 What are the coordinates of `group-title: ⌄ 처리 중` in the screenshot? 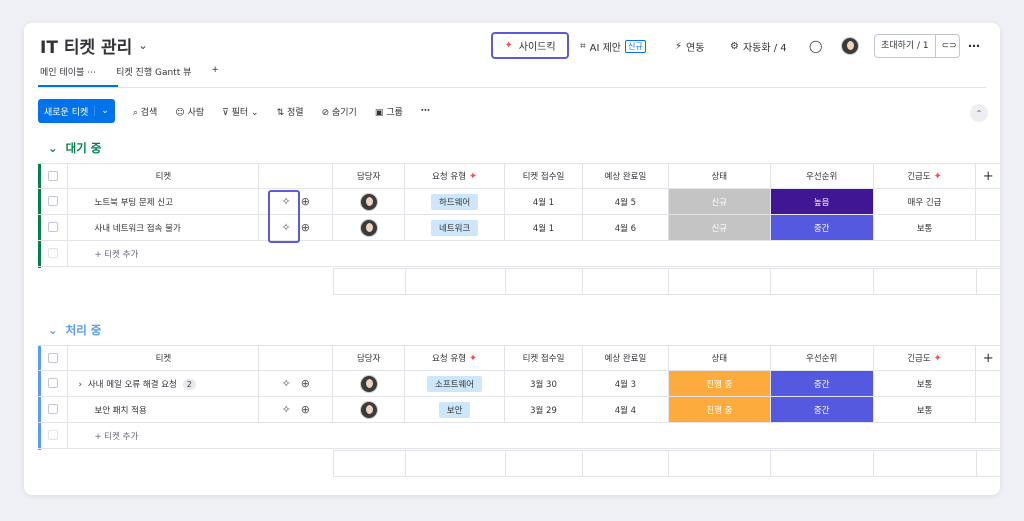 It's located at (74, 330).